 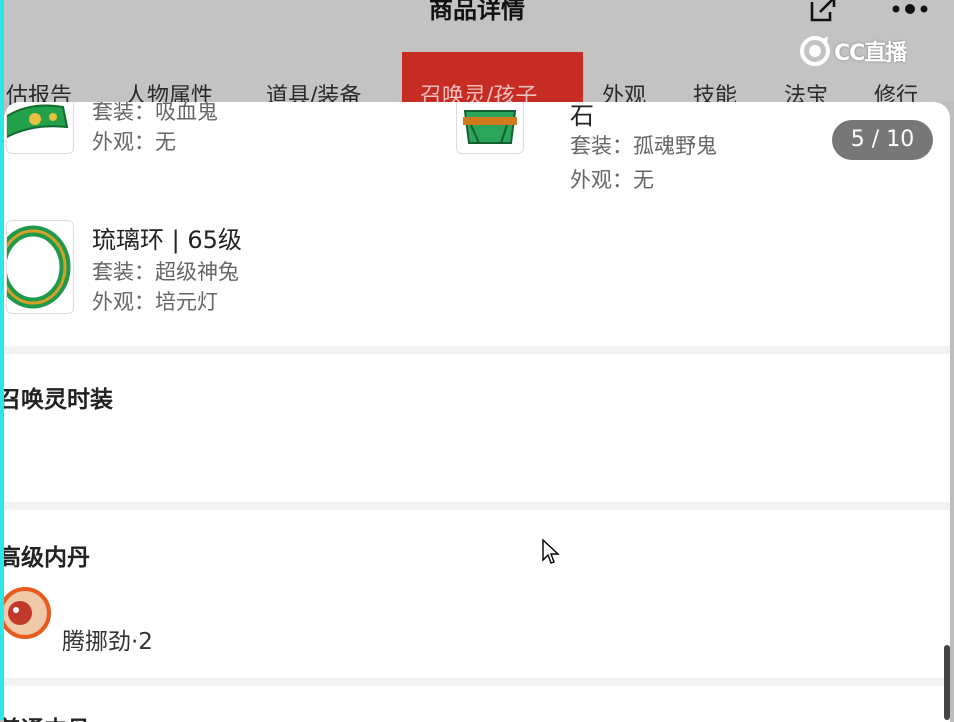 I want to click on screen-edge-border, so click(x=2, y=360).